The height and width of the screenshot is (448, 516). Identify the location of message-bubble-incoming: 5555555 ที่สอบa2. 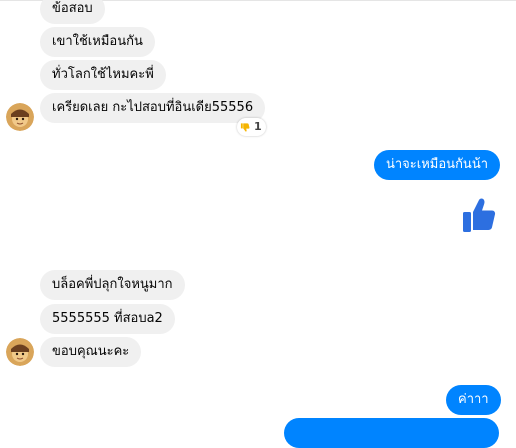
(107, 319).